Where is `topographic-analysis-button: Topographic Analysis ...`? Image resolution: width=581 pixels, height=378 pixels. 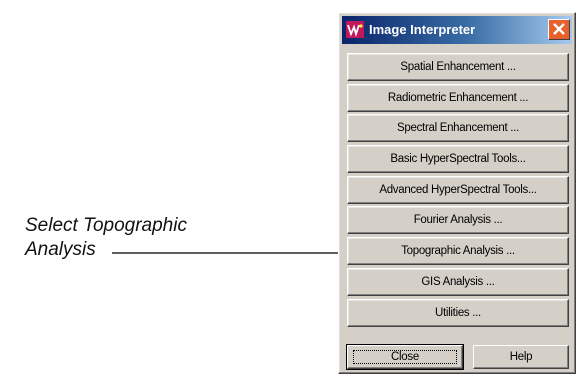
topographic-analysis-button: Topographic Analysis ... is located at coordinates (458, 251).